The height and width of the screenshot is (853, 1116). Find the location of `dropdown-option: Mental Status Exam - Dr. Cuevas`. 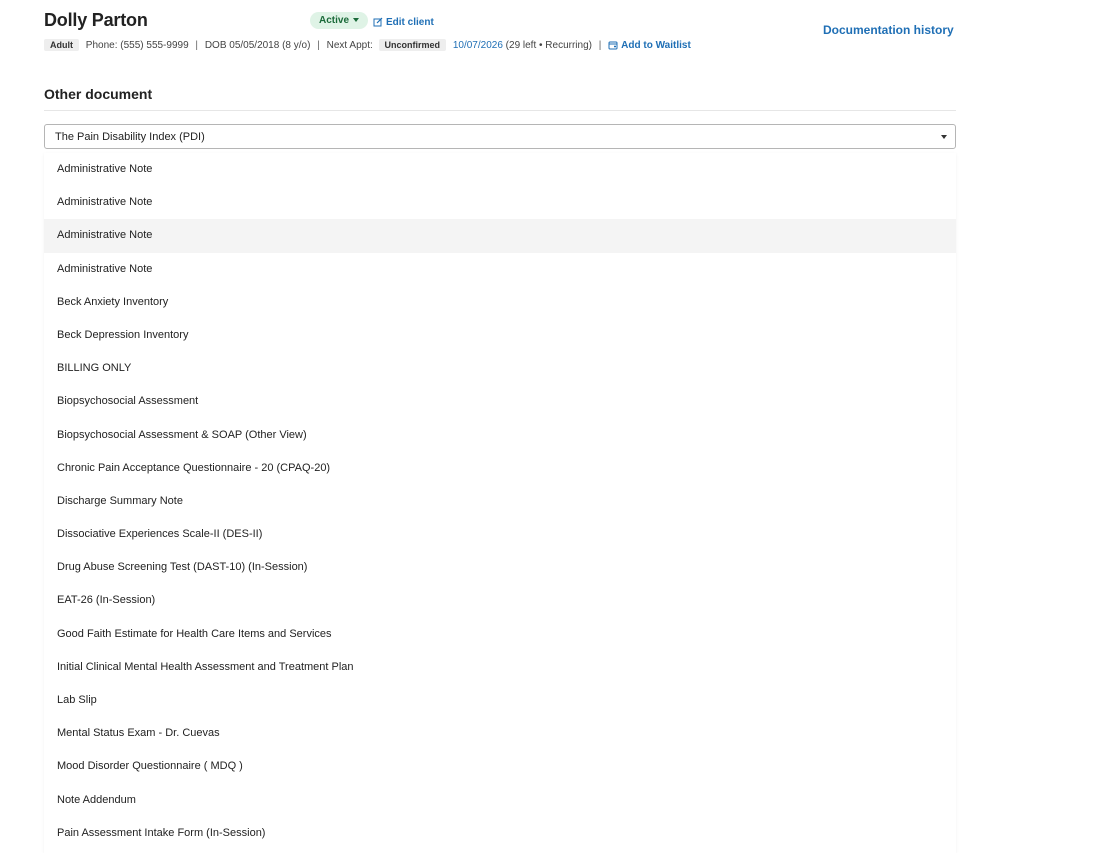

dropdown-option: Mental Status Exam - Dr. Cuevas is located at coordinates (500, 733).